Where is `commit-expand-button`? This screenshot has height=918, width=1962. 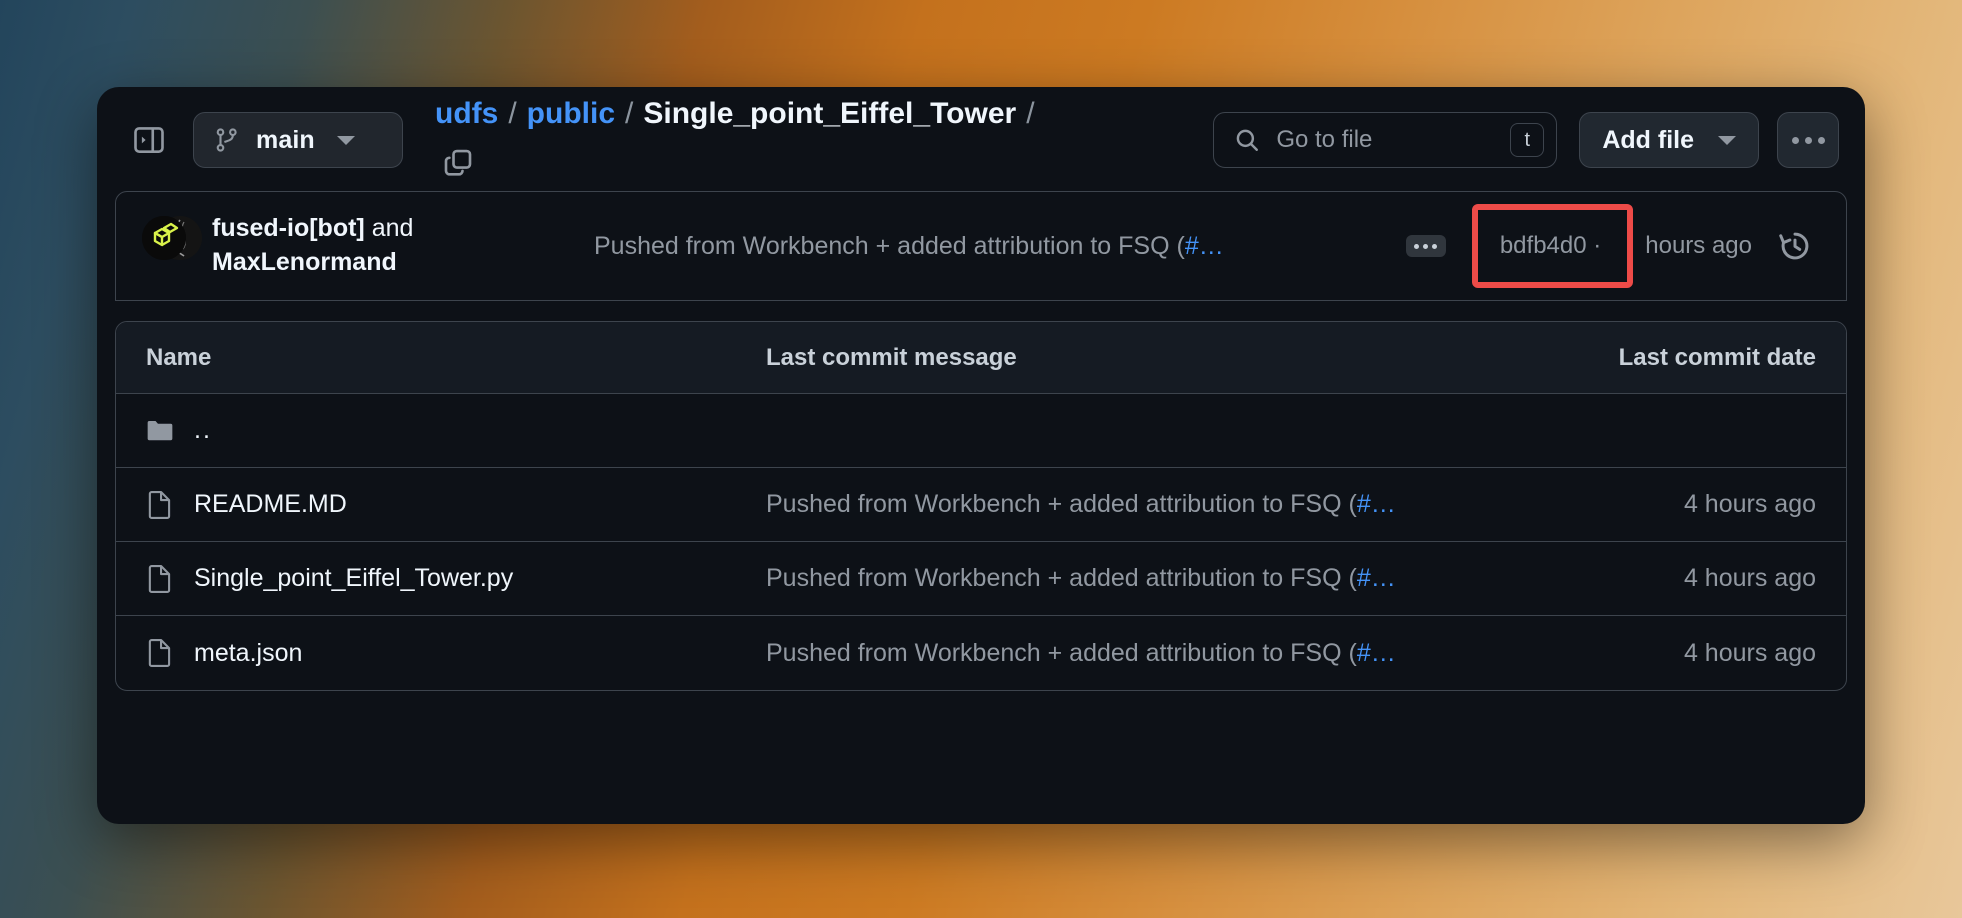 commit-expand-button is located at coordinates (1425, 246).